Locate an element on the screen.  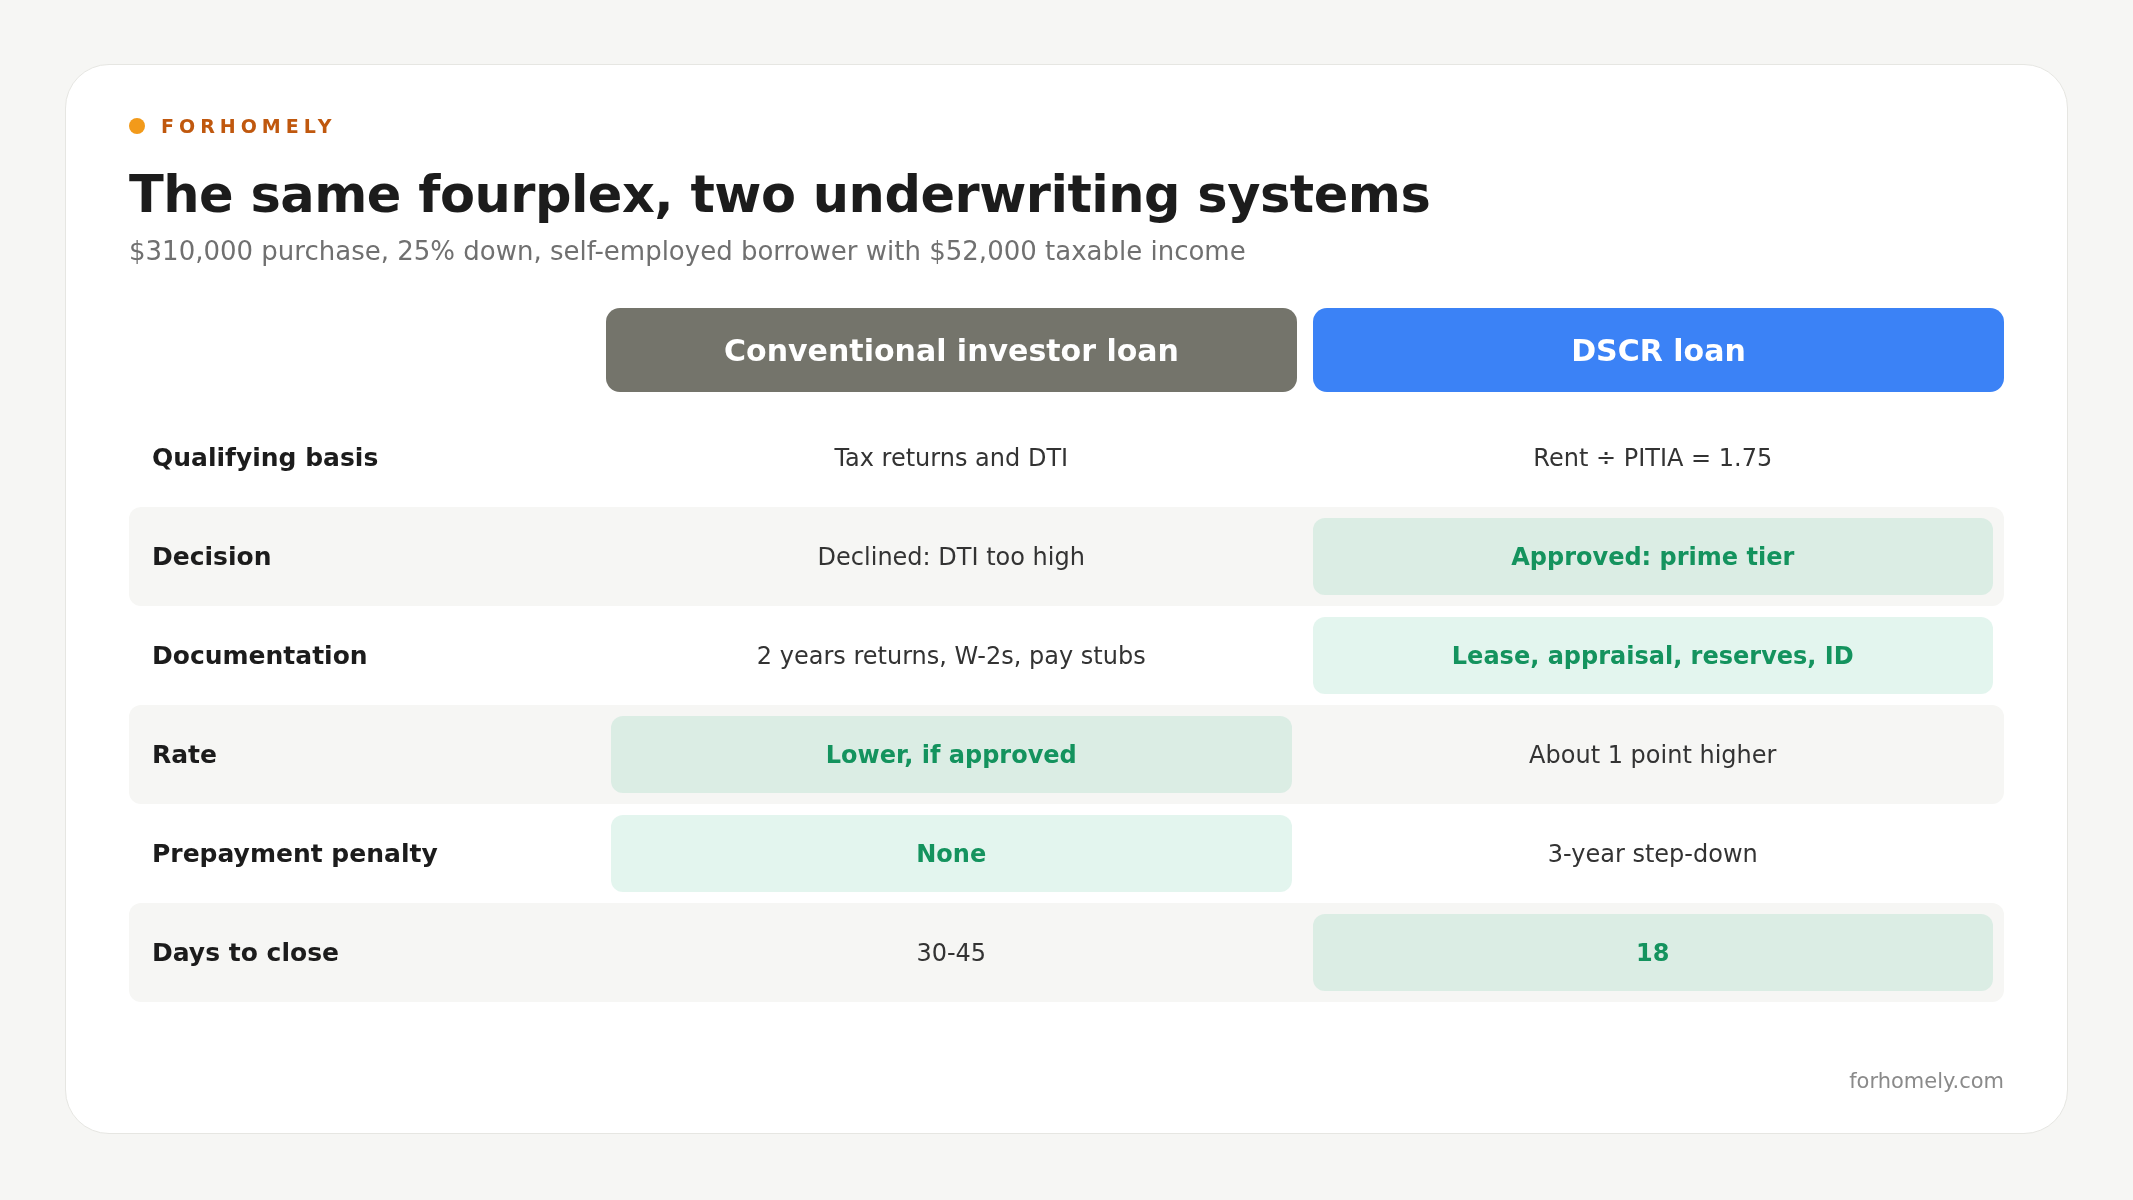
highlighted-cell: Approved: prime tier is located at coordinates (1652, 556).